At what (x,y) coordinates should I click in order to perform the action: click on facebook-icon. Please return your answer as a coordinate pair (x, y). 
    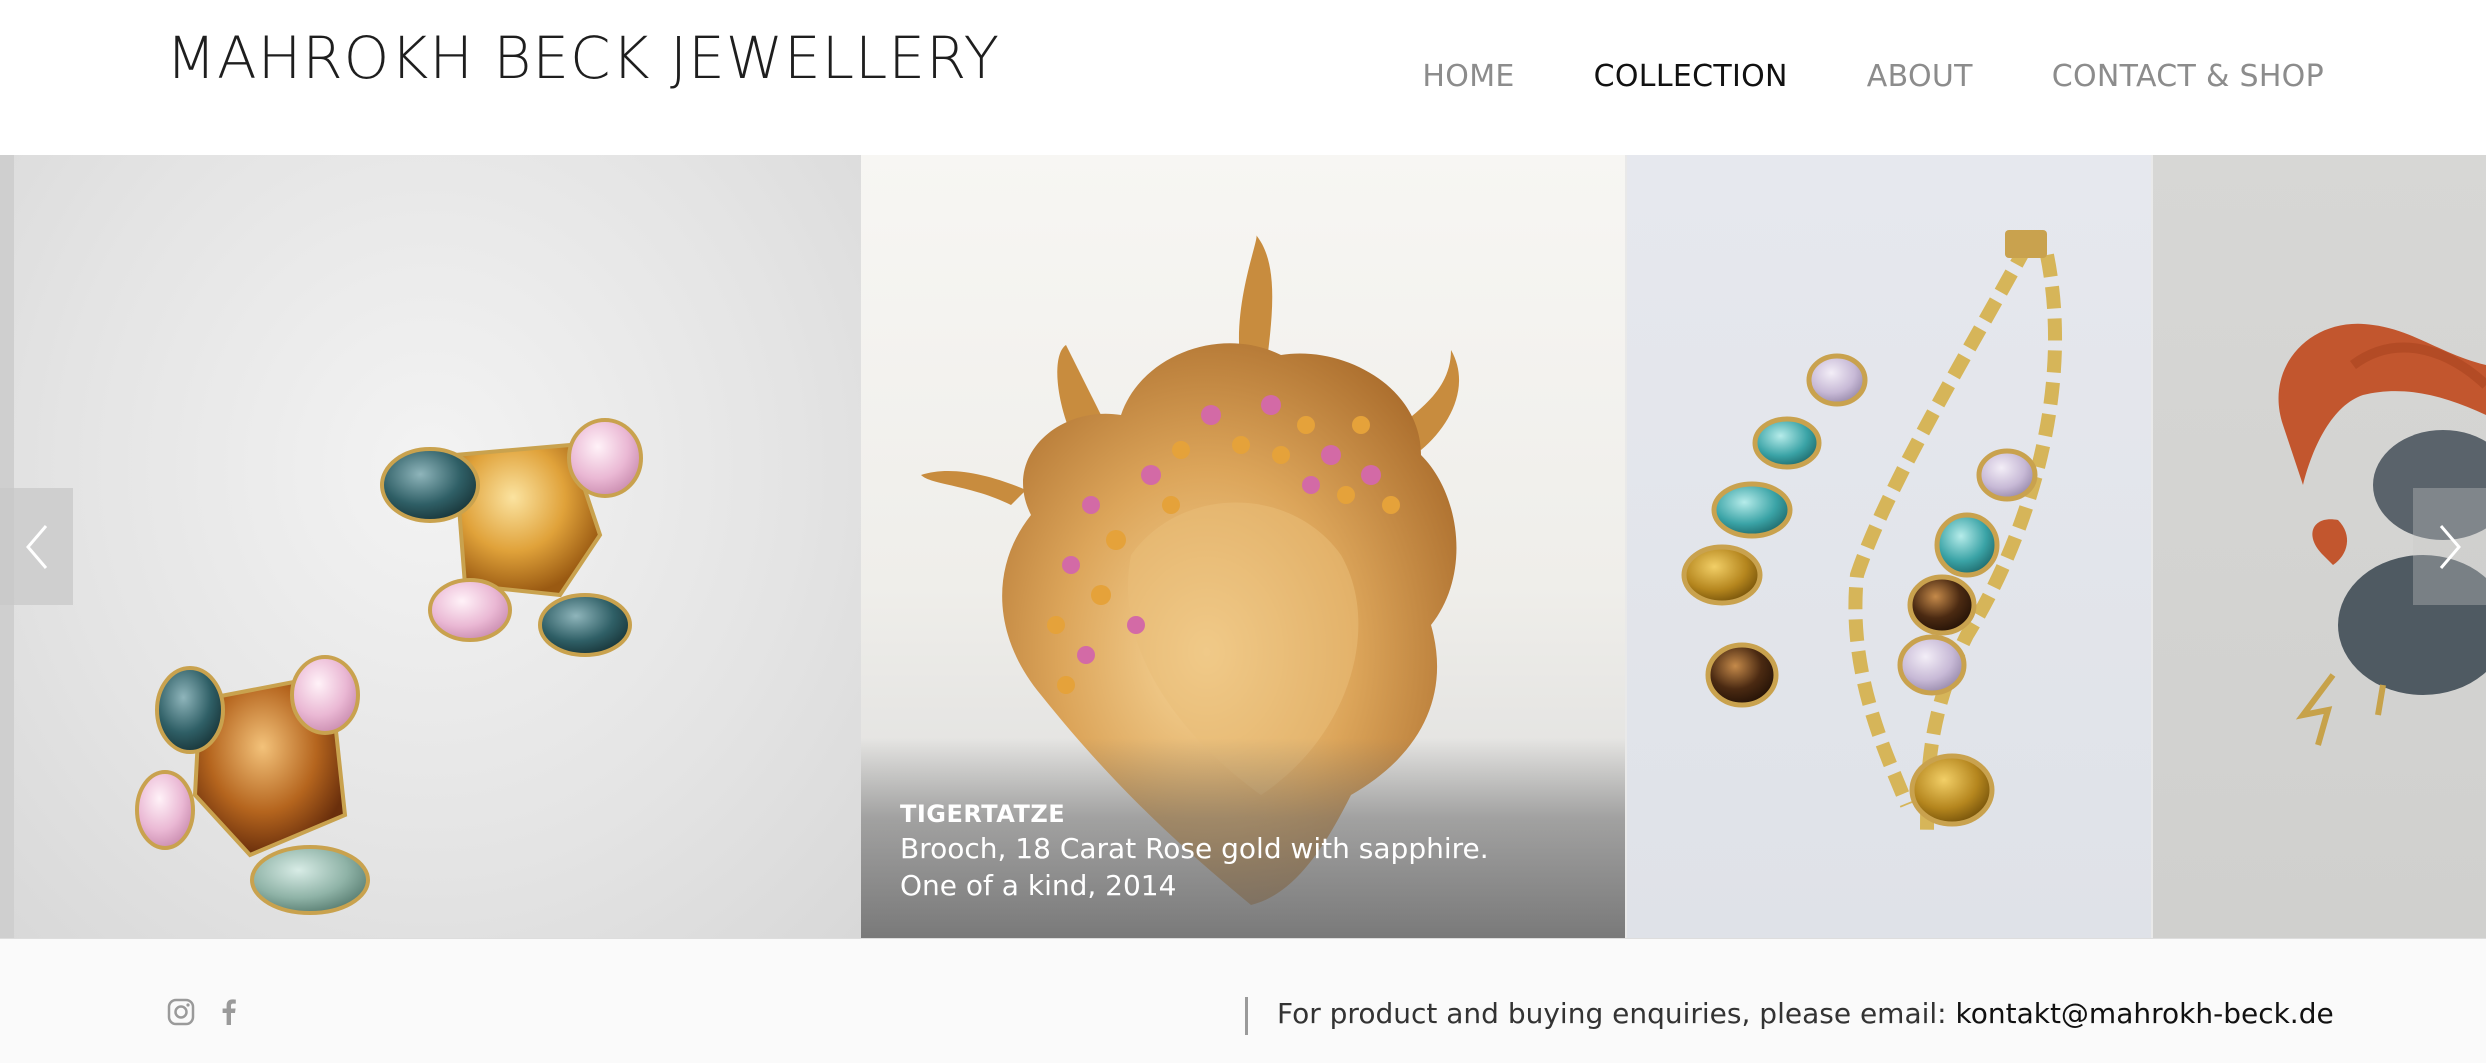
    Looking at the image, I should click on (229, 1012).